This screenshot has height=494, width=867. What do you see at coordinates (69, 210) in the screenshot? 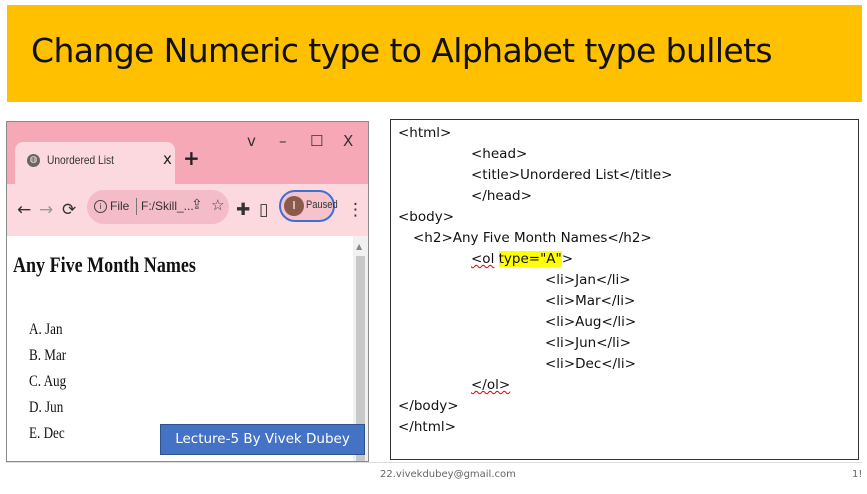
I see `reload-icon: ⟳` at bounding box center [69, 210].